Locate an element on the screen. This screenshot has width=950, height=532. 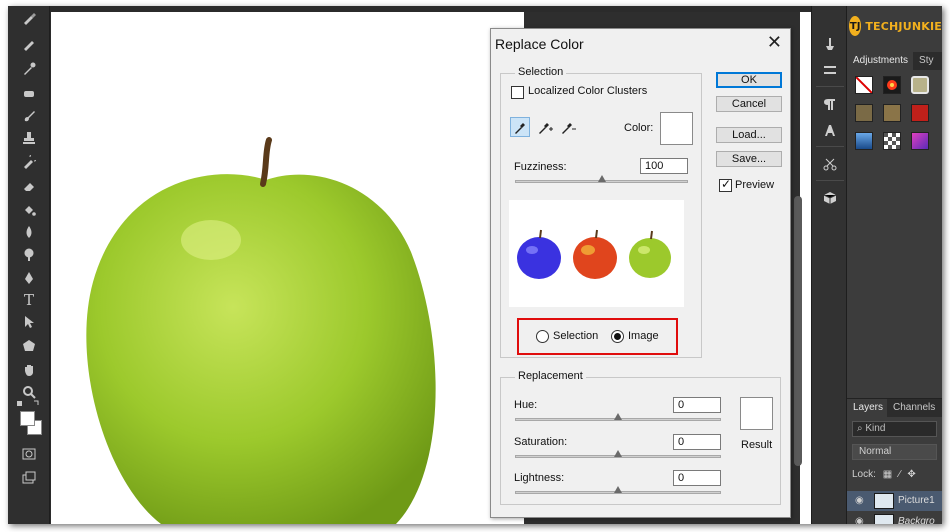
adj-glow-icon is located at coordinates (892, 85).